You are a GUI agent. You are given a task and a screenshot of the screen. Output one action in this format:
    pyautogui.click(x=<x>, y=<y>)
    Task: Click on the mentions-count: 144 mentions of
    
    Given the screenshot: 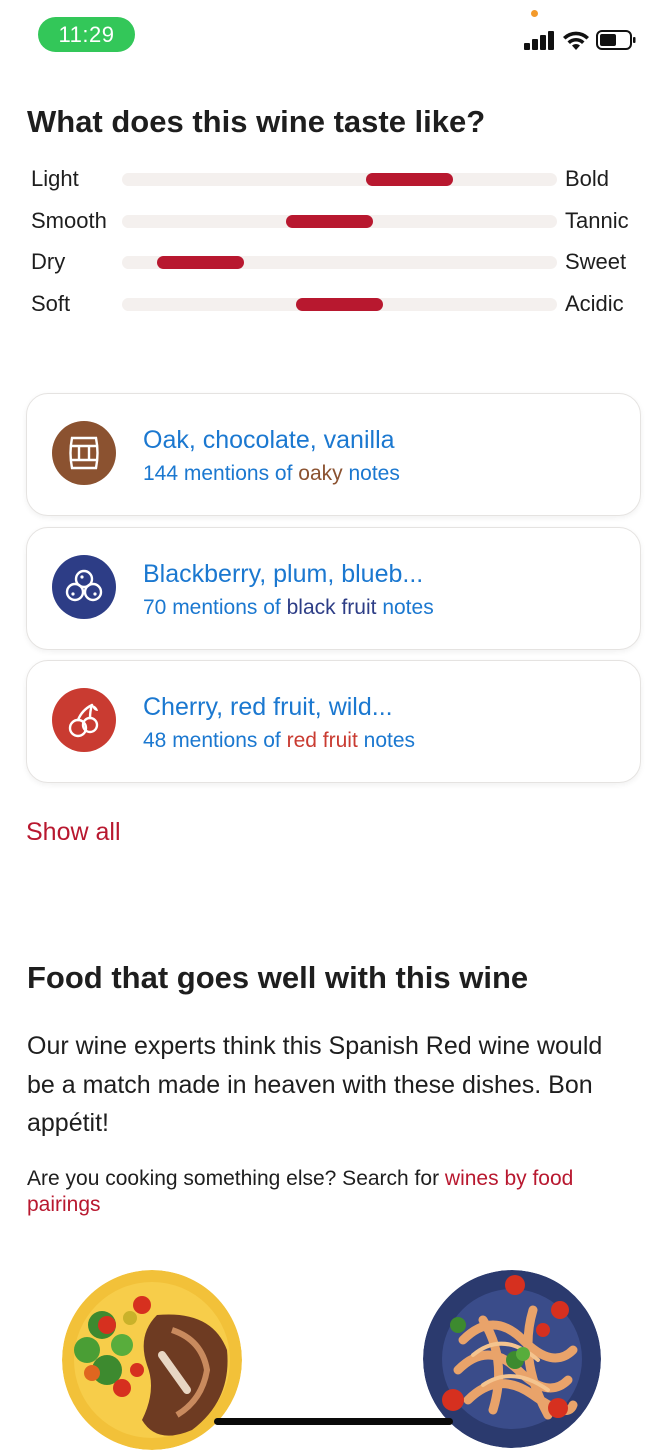 What is the action you would take?
    pyautogui.click(x=218, y=473)
    